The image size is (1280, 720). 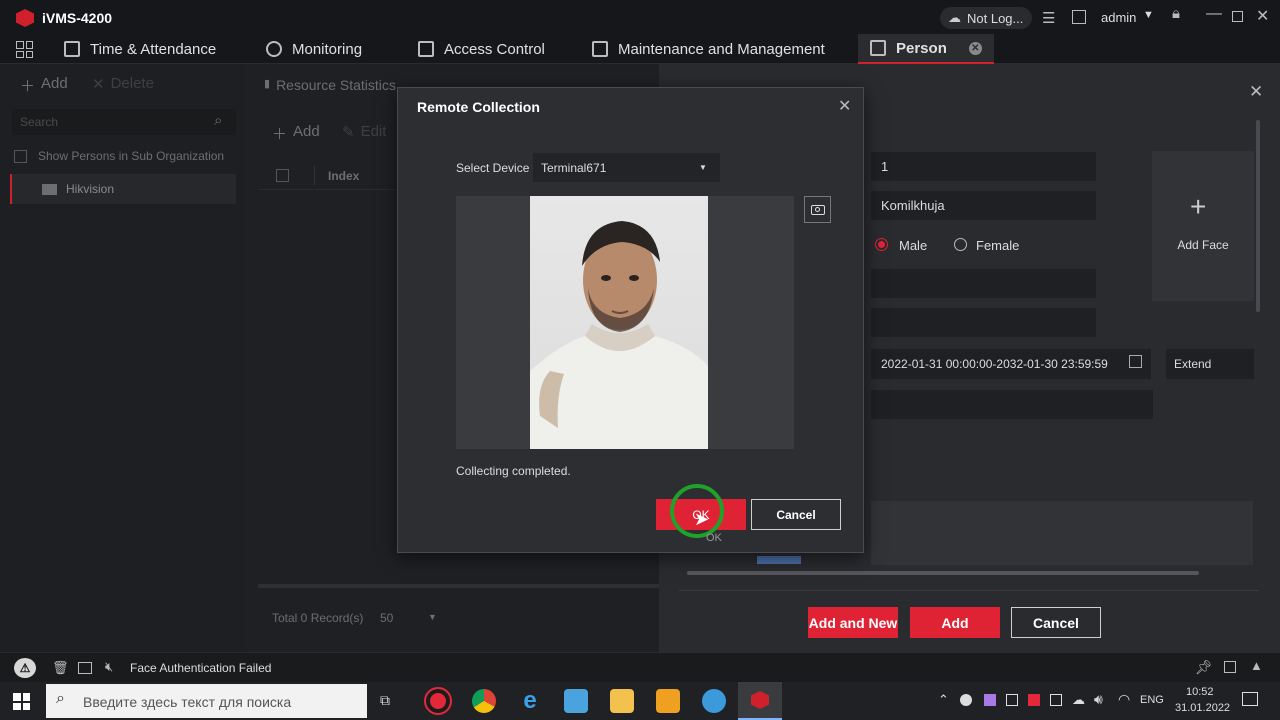 I want to click on cancel-button: Cancel, so click(x=1056, y=622).